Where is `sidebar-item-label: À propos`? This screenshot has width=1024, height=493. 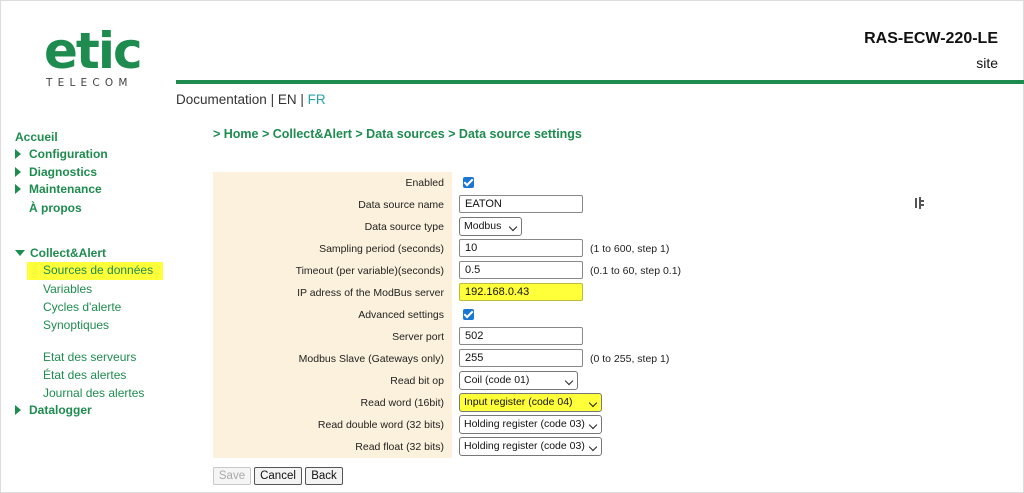 sidebar-item-label: À propos is located at coordinates (55, 208).